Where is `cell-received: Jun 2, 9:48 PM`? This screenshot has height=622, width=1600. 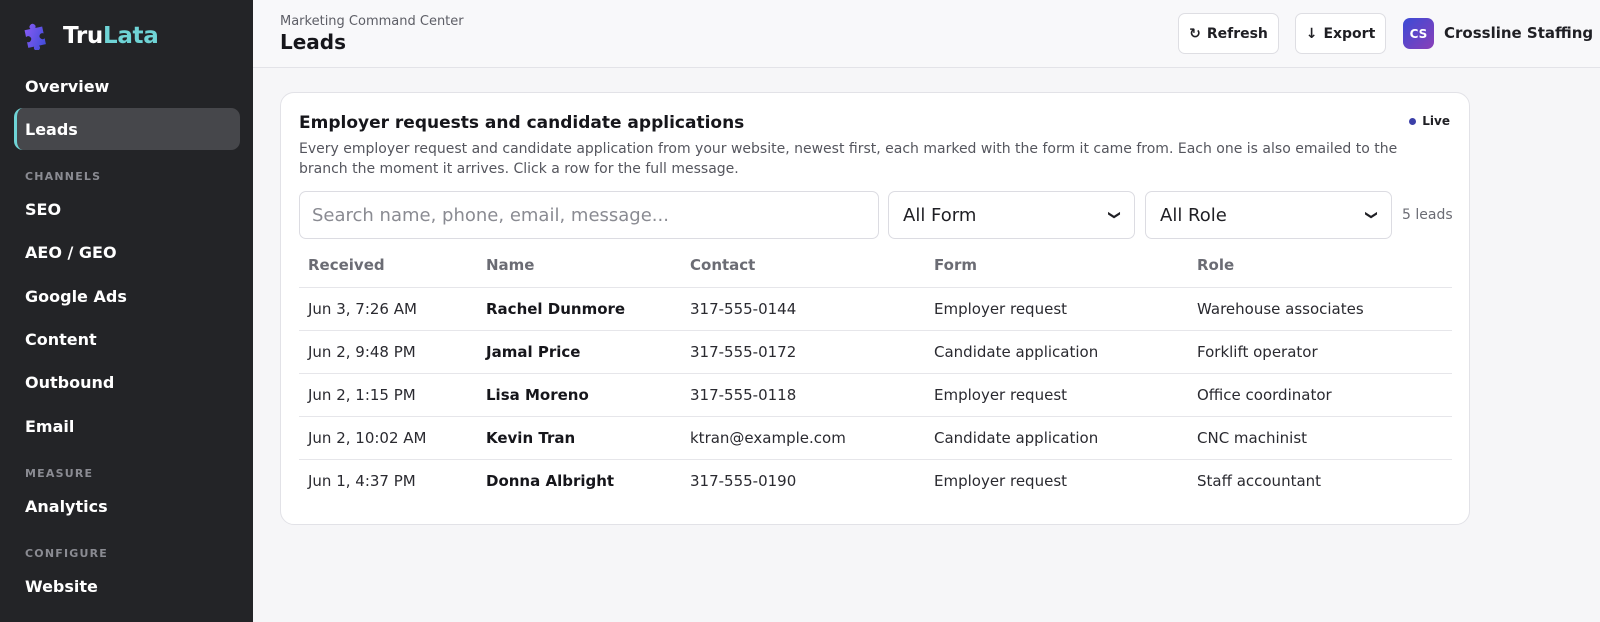 cell-received: Jun 2, 9:48 PM is located at coordinates (388, 352).